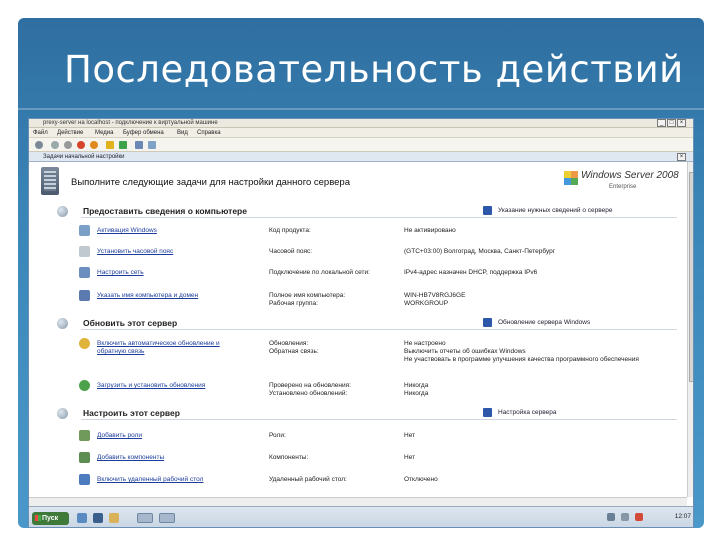 The width and height of the screenshot is (720, 540). What do you see at coordinates (691, 277) in the screenshot?
I see `scrollbar-thumb` at bounding box center [691, 277].